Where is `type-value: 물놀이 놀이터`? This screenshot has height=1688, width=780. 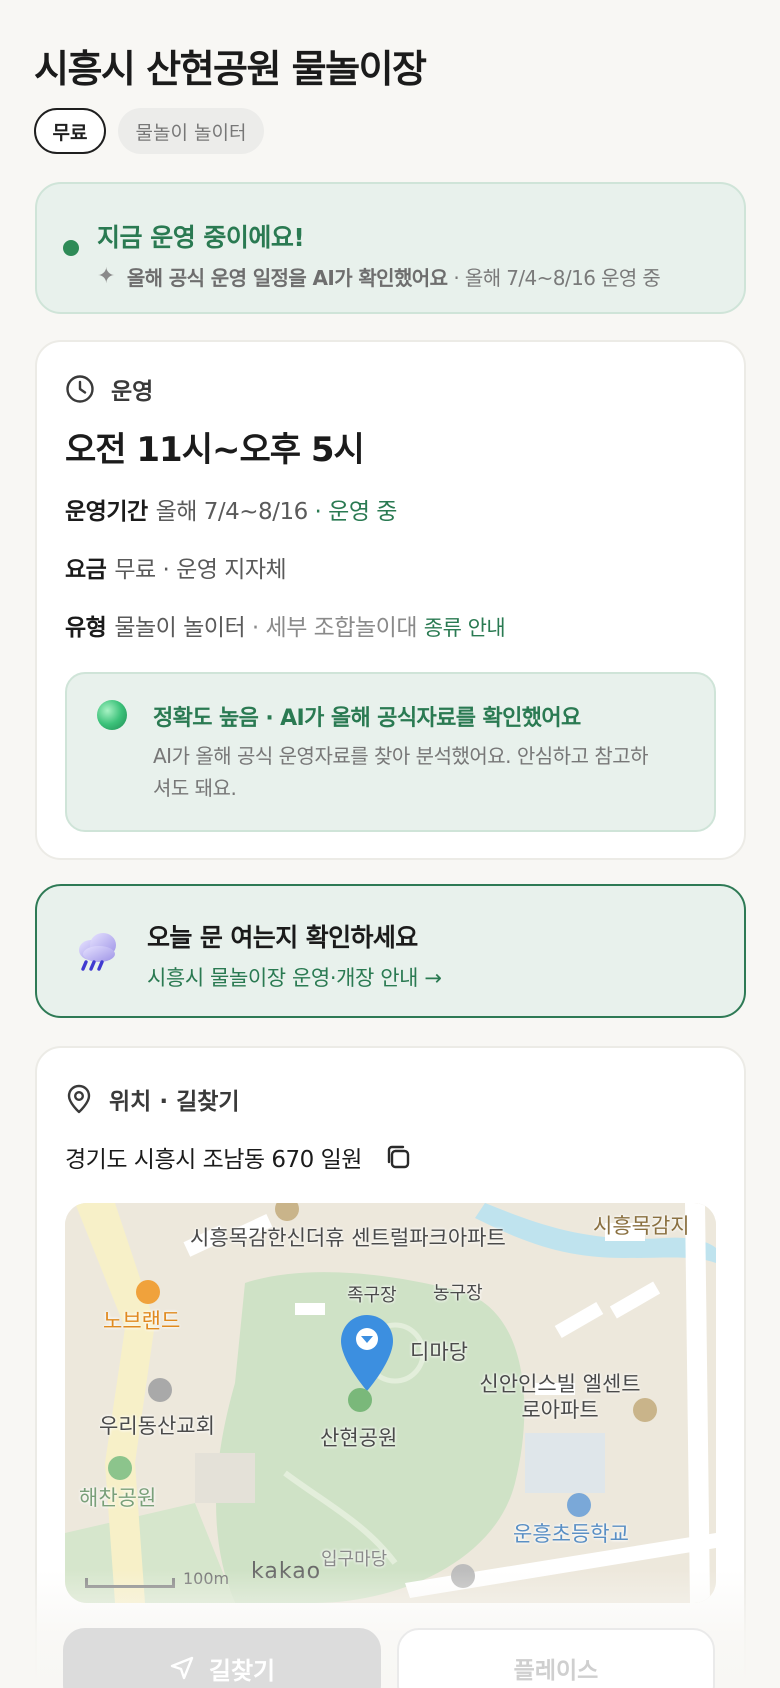
type-value: 물놀이 놀이터 is located at coordinates (180, 628).